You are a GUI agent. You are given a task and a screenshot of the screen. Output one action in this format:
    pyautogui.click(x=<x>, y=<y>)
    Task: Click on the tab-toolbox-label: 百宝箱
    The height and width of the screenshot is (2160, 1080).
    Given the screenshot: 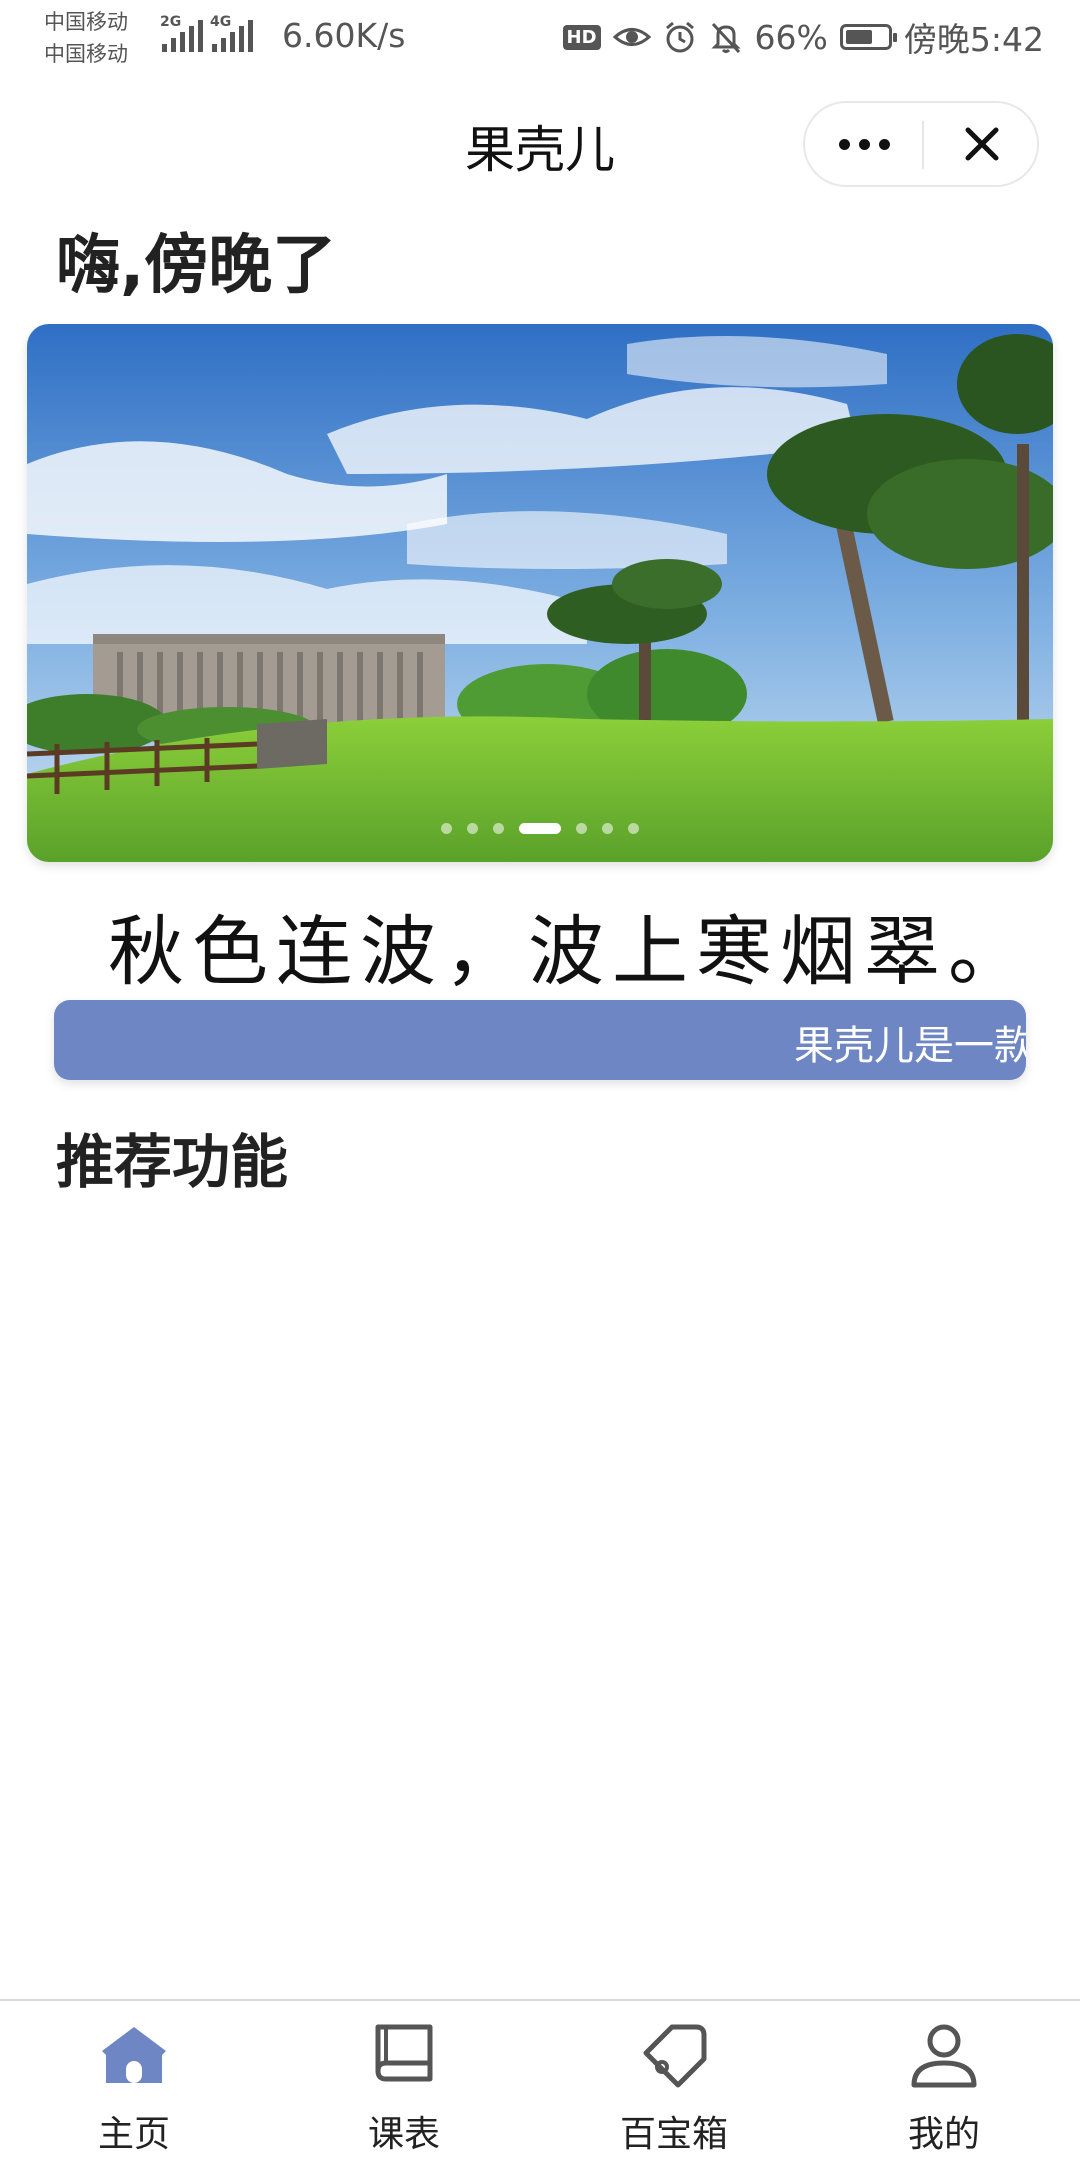 What is the action you would take?
    pyautogui.click(x=673, y=2134)
    